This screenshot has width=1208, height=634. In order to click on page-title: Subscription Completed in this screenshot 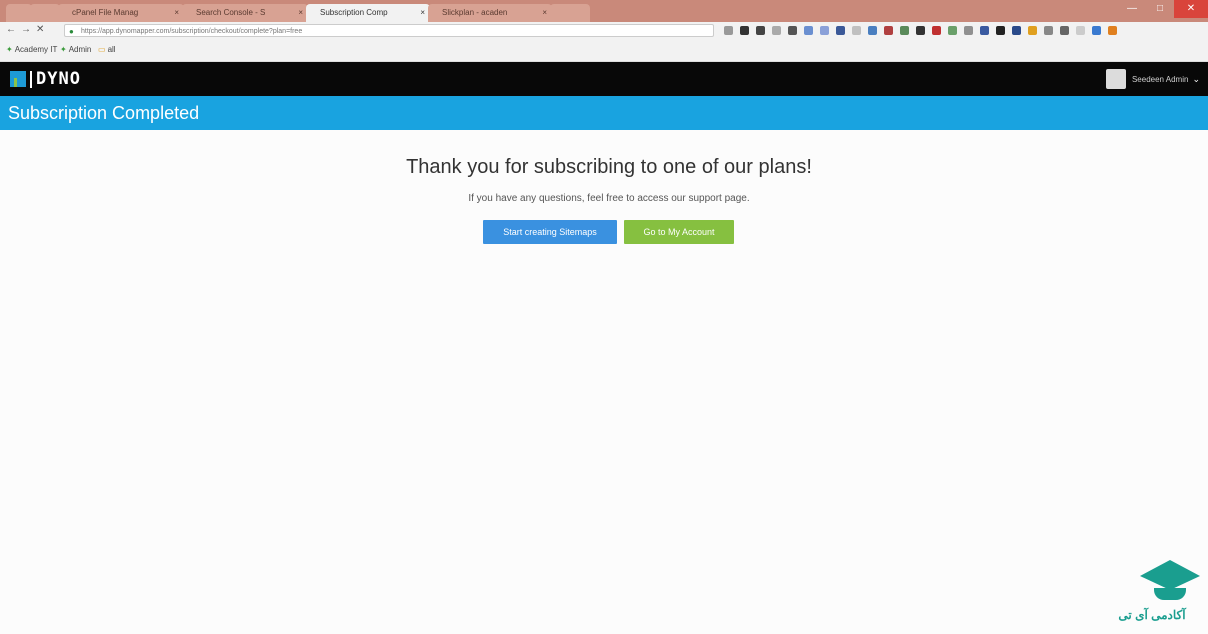, I will do `click(104, 113)`.